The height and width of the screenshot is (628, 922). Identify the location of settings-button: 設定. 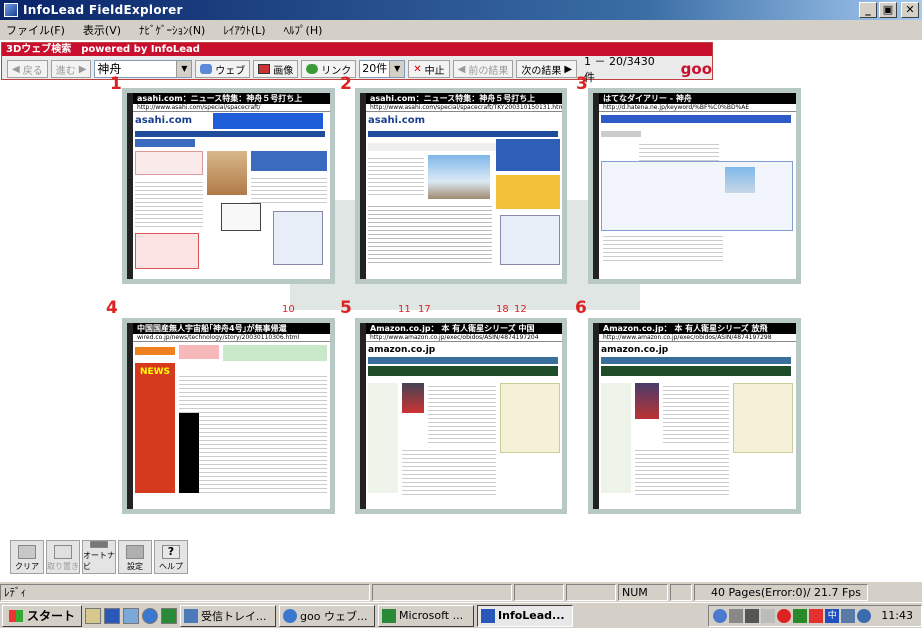
(135, 557).